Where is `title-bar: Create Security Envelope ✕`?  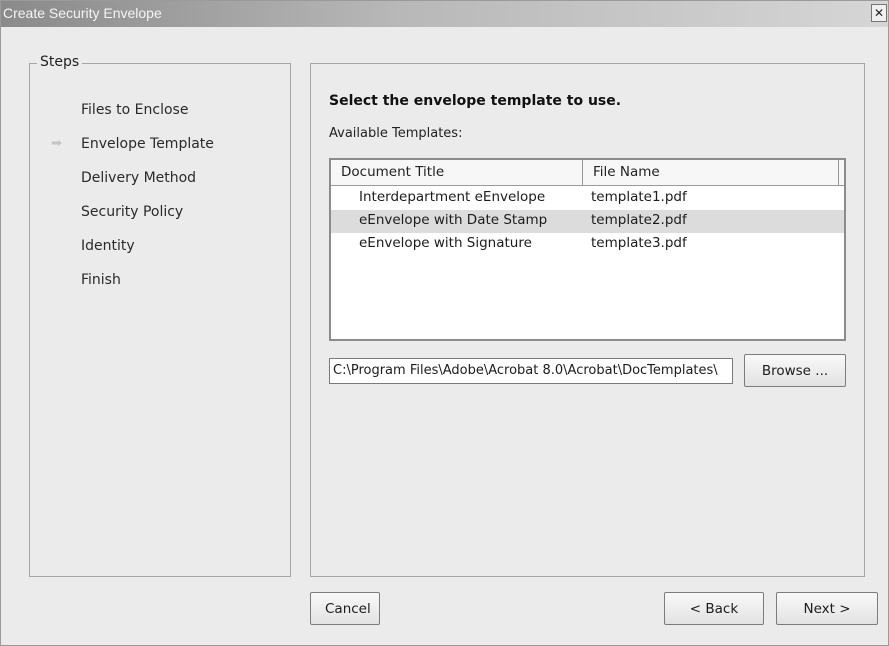
title-bar: Create Security Envelope ✕ is located at coordinates (444, 14).